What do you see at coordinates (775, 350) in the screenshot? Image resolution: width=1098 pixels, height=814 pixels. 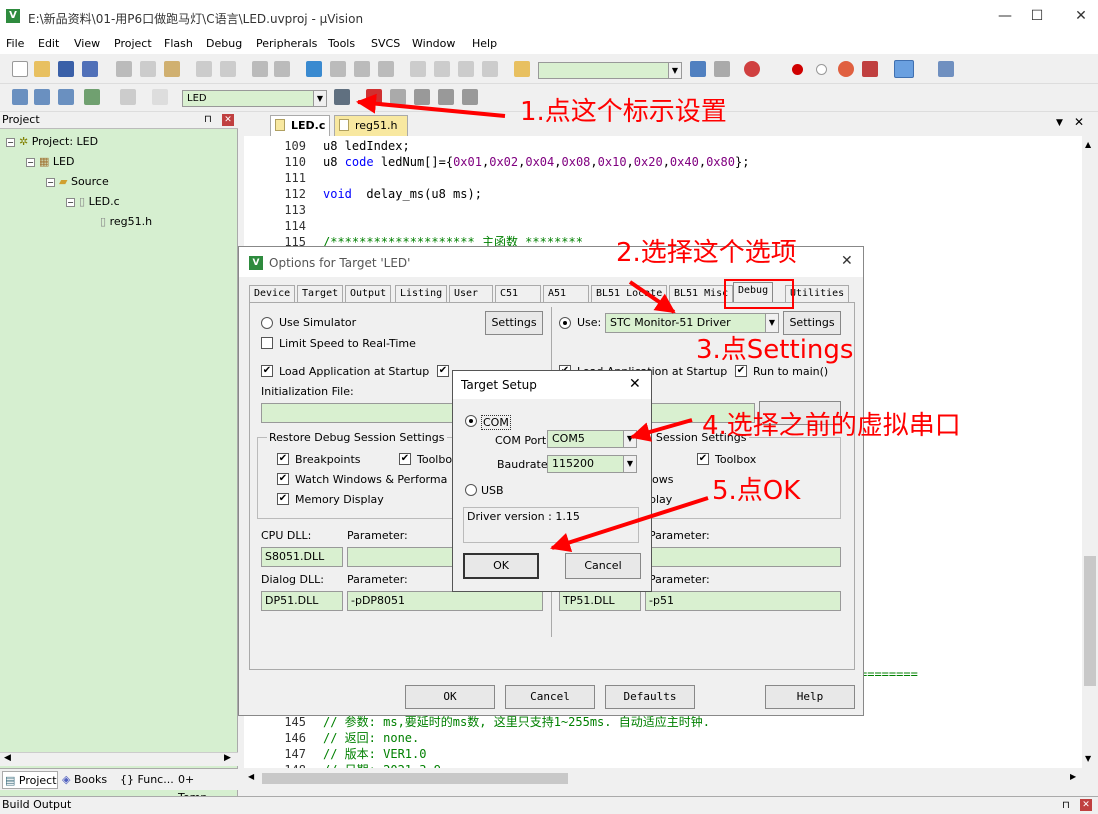 I see `annotation-step-3: 3.点Settings` at bounding box center [775, 350].